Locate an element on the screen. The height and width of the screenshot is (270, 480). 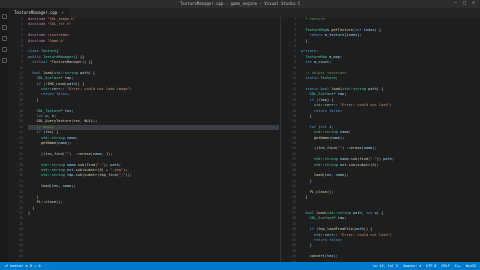
source-control-icon is located at coordinates (4, 38).